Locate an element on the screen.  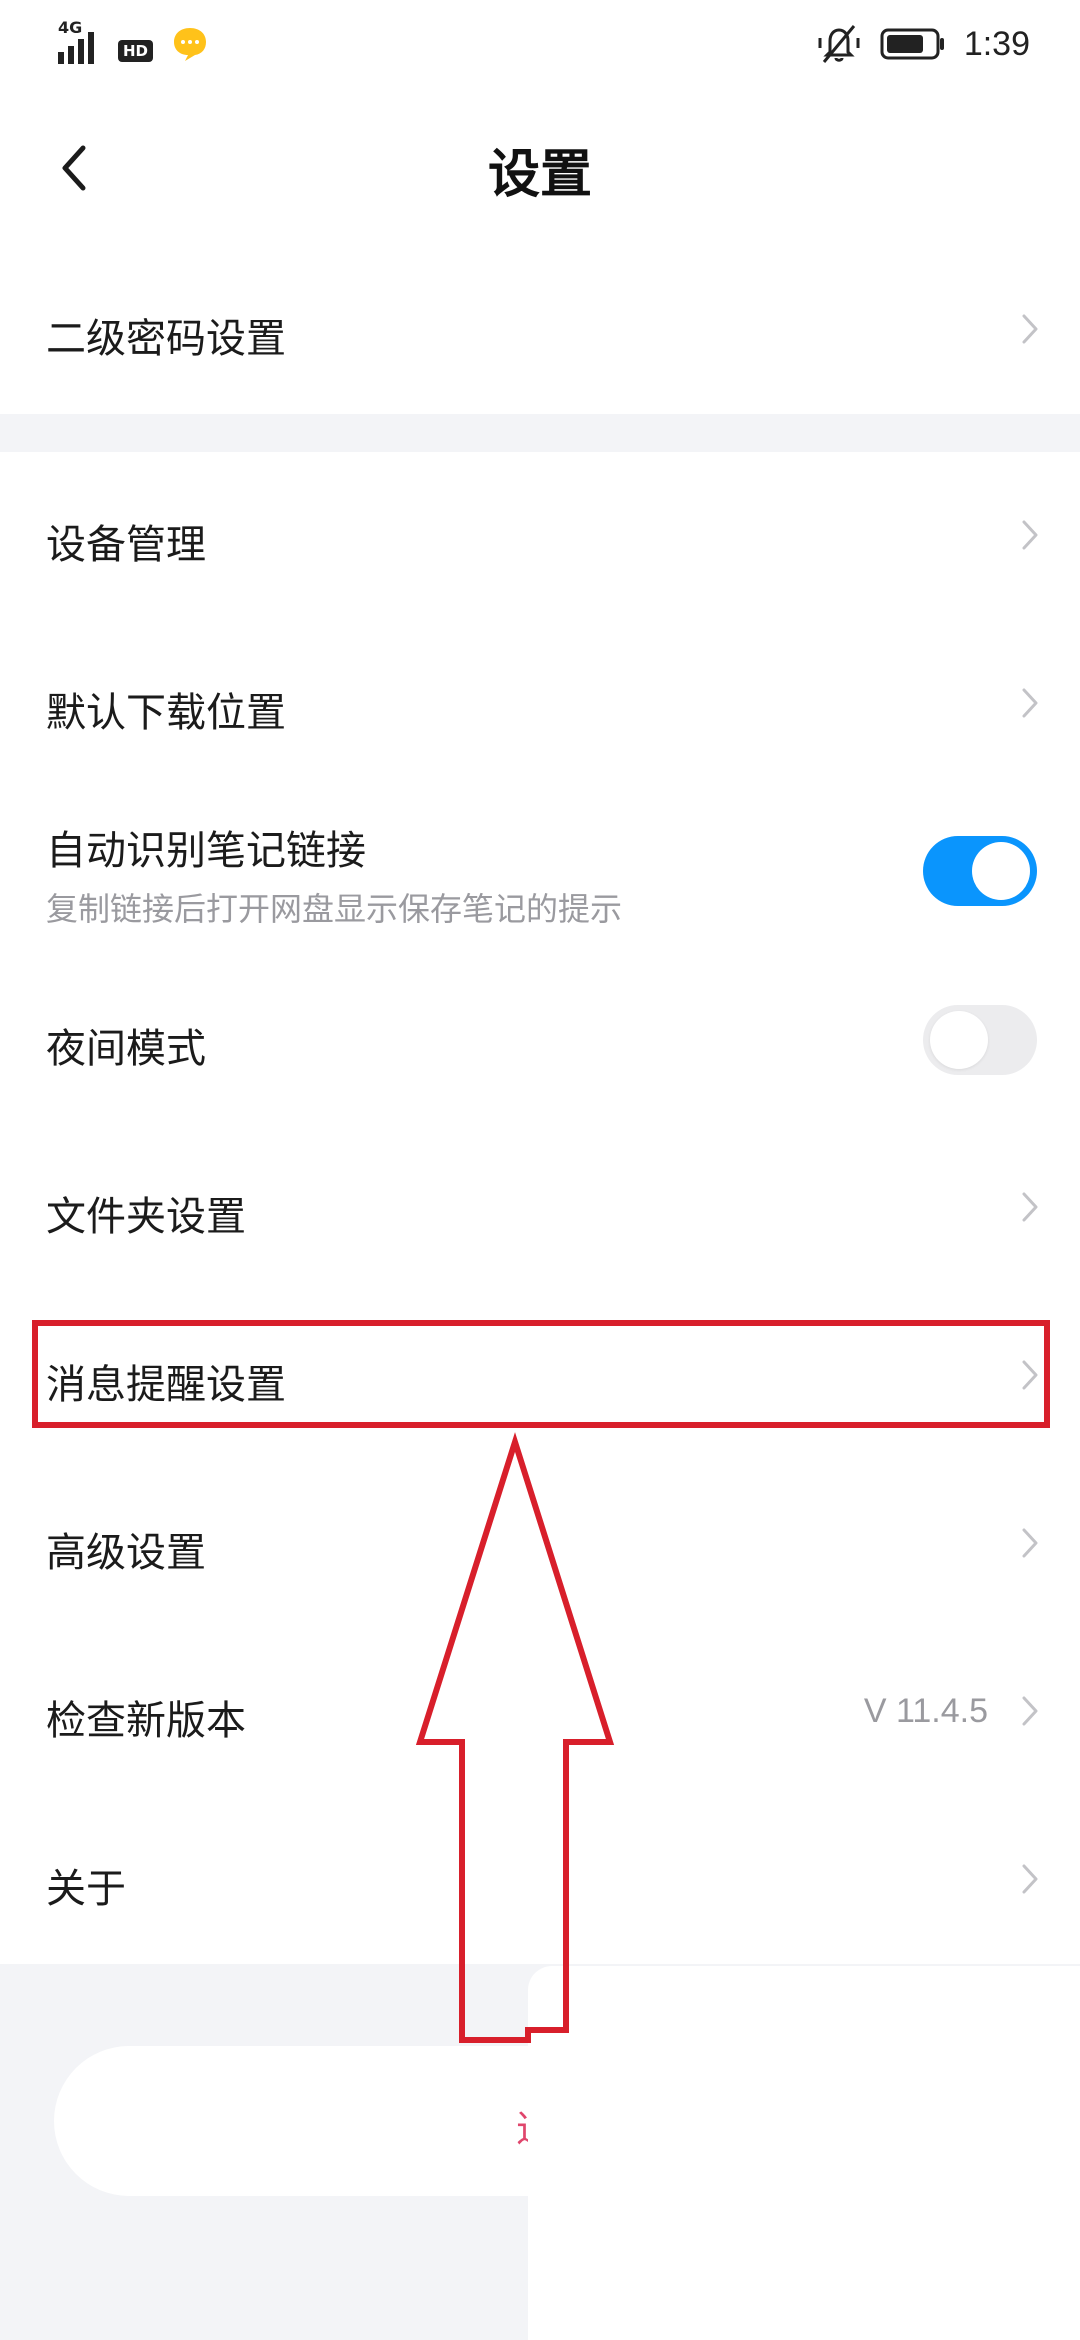
night-mode-toggle is located at coordinates (980, 1040).